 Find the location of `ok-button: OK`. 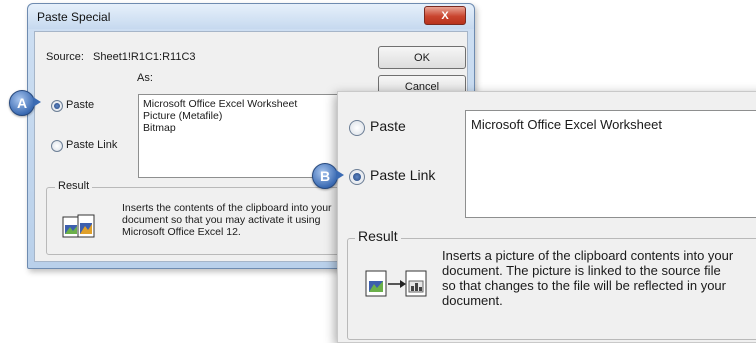

ok-button: OK is located at coordinates (422, 57).